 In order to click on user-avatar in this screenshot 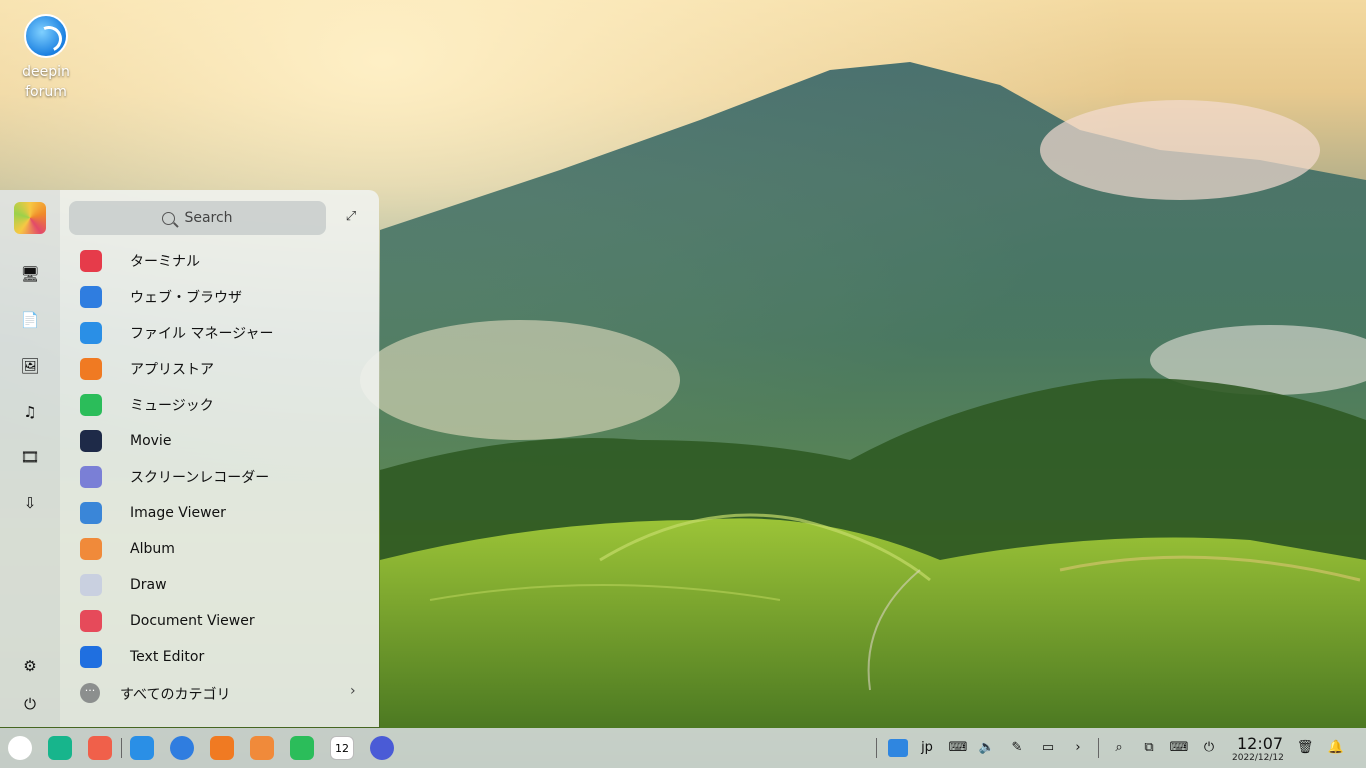, I will do `click(30, 218)`.